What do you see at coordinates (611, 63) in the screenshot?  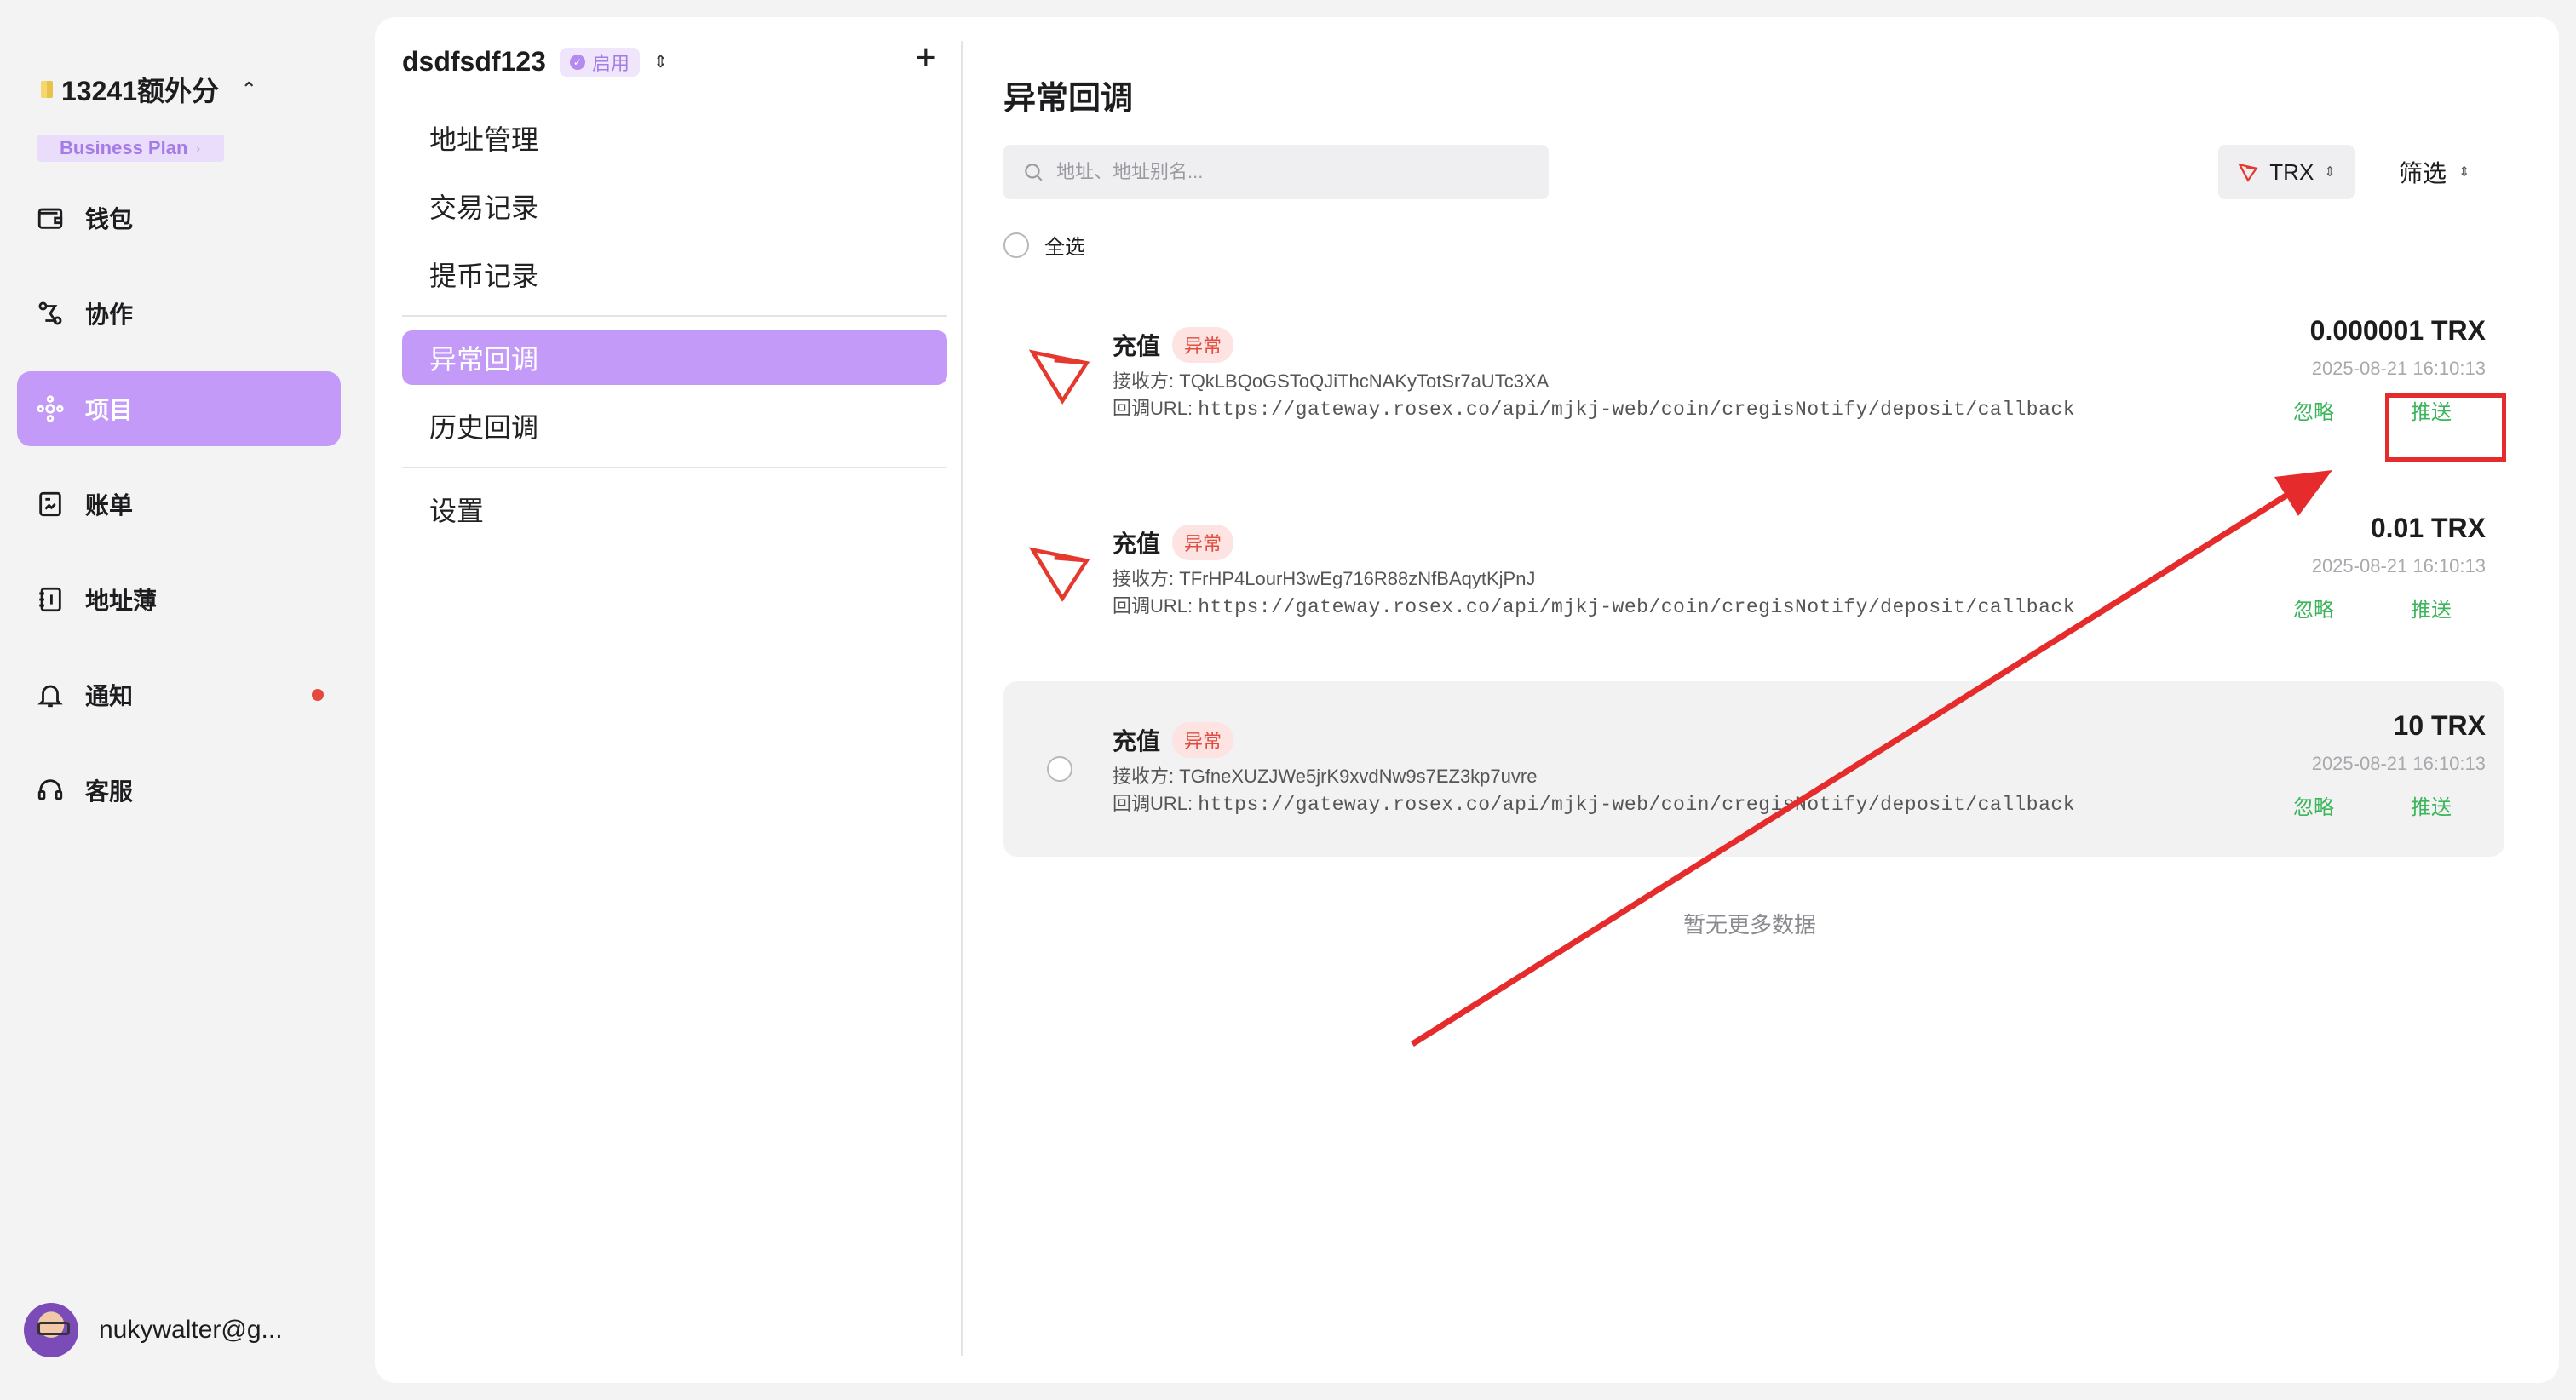 I see `status-label: 启用` at bounding box center [611, 63].